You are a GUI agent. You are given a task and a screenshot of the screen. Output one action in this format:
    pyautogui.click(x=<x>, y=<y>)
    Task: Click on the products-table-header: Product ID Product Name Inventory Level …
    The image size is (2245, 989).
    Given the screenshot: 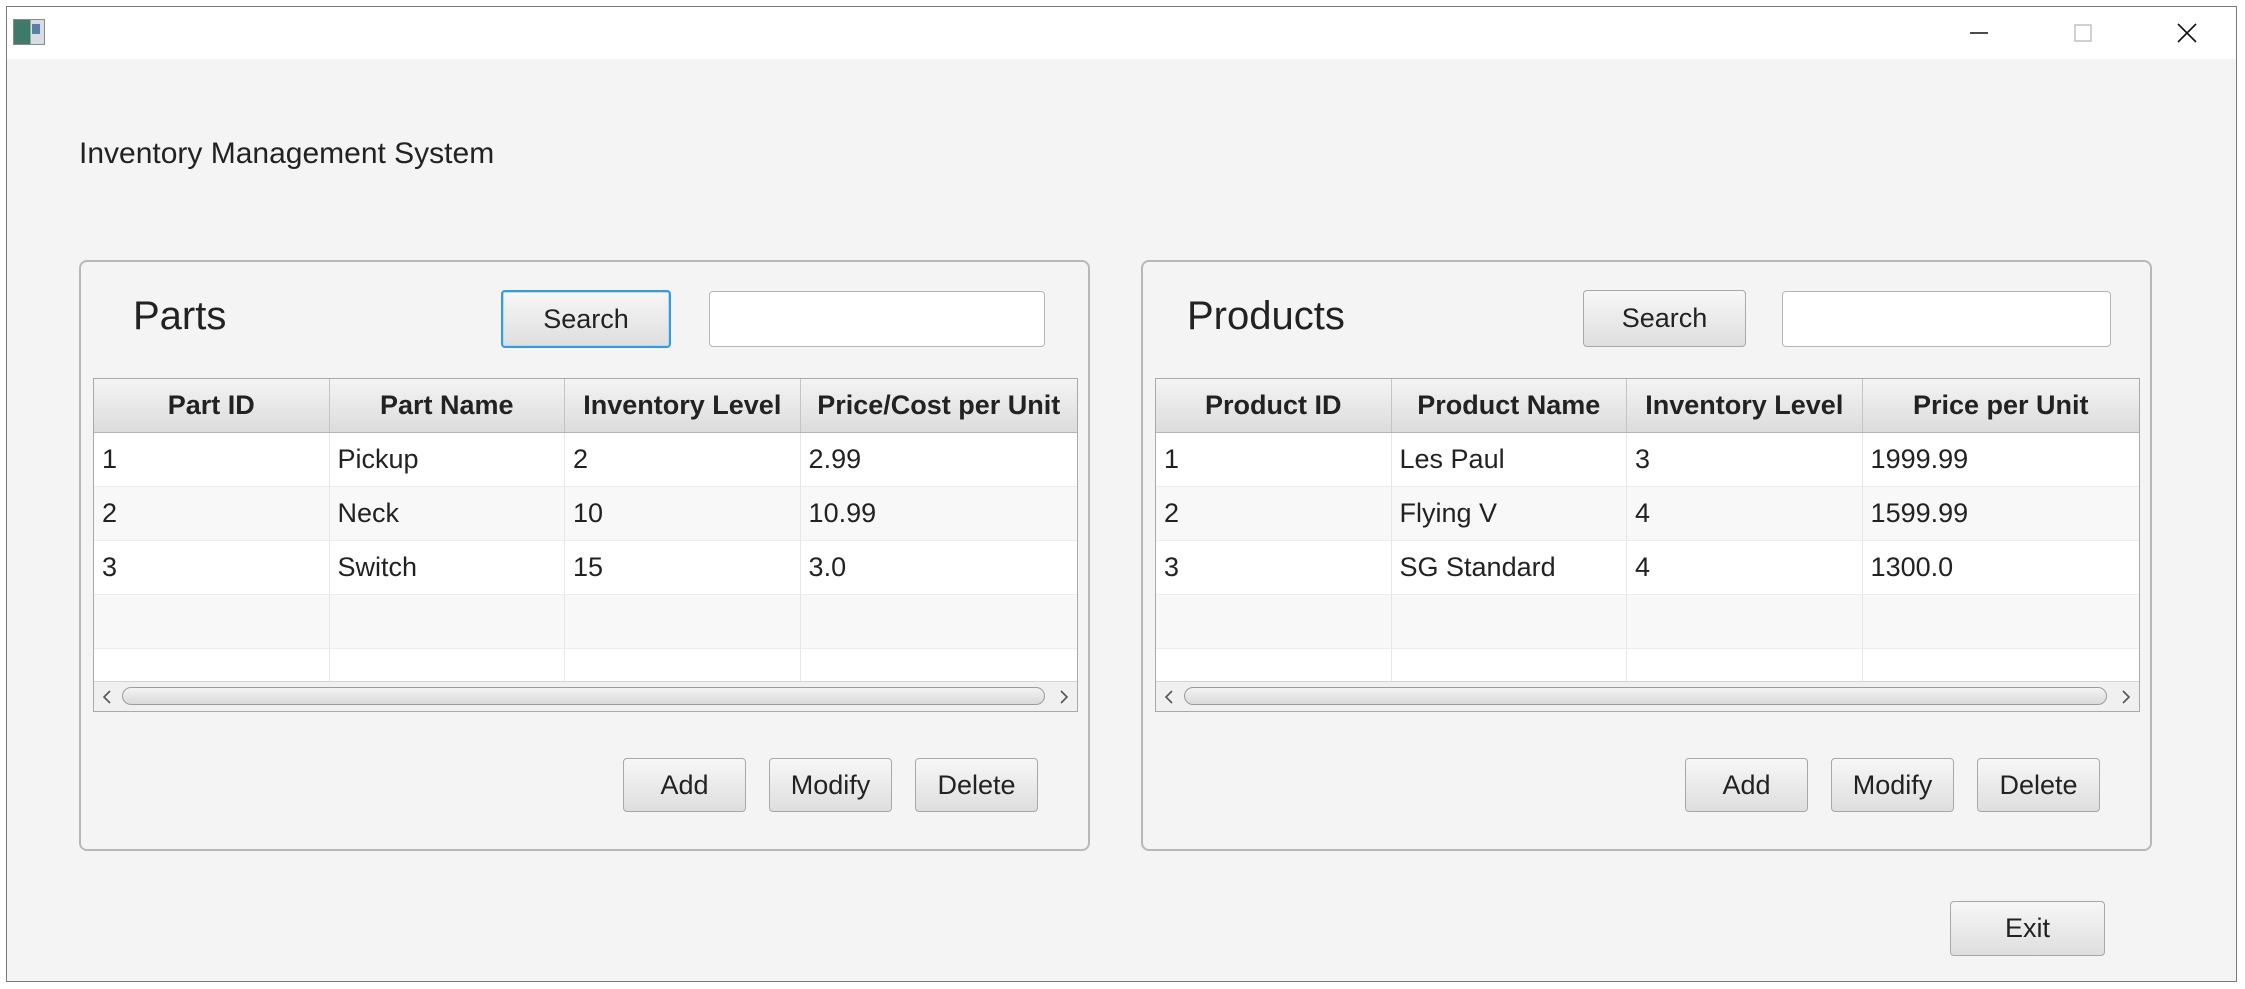 What is the action you would take?
    pyautogui.click(x=1647, y=406)
    